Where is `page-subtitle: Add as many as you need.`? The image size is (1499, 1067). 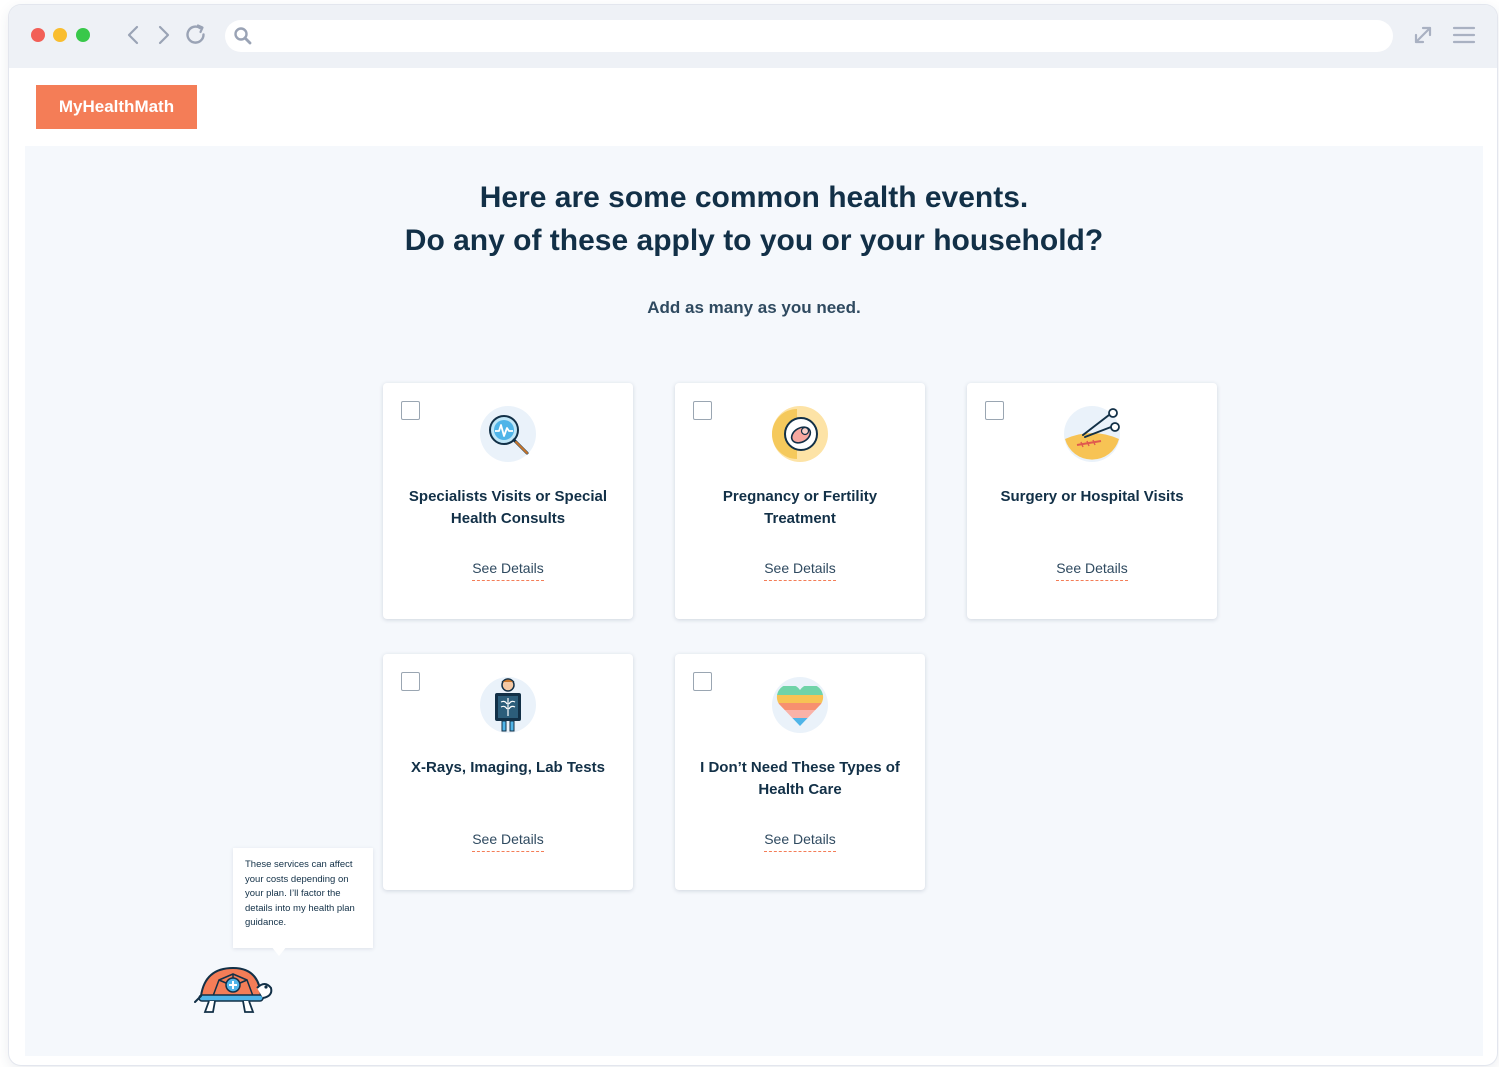
page-subtitle: Add as many as you need. is located at coordinates (754, 307).